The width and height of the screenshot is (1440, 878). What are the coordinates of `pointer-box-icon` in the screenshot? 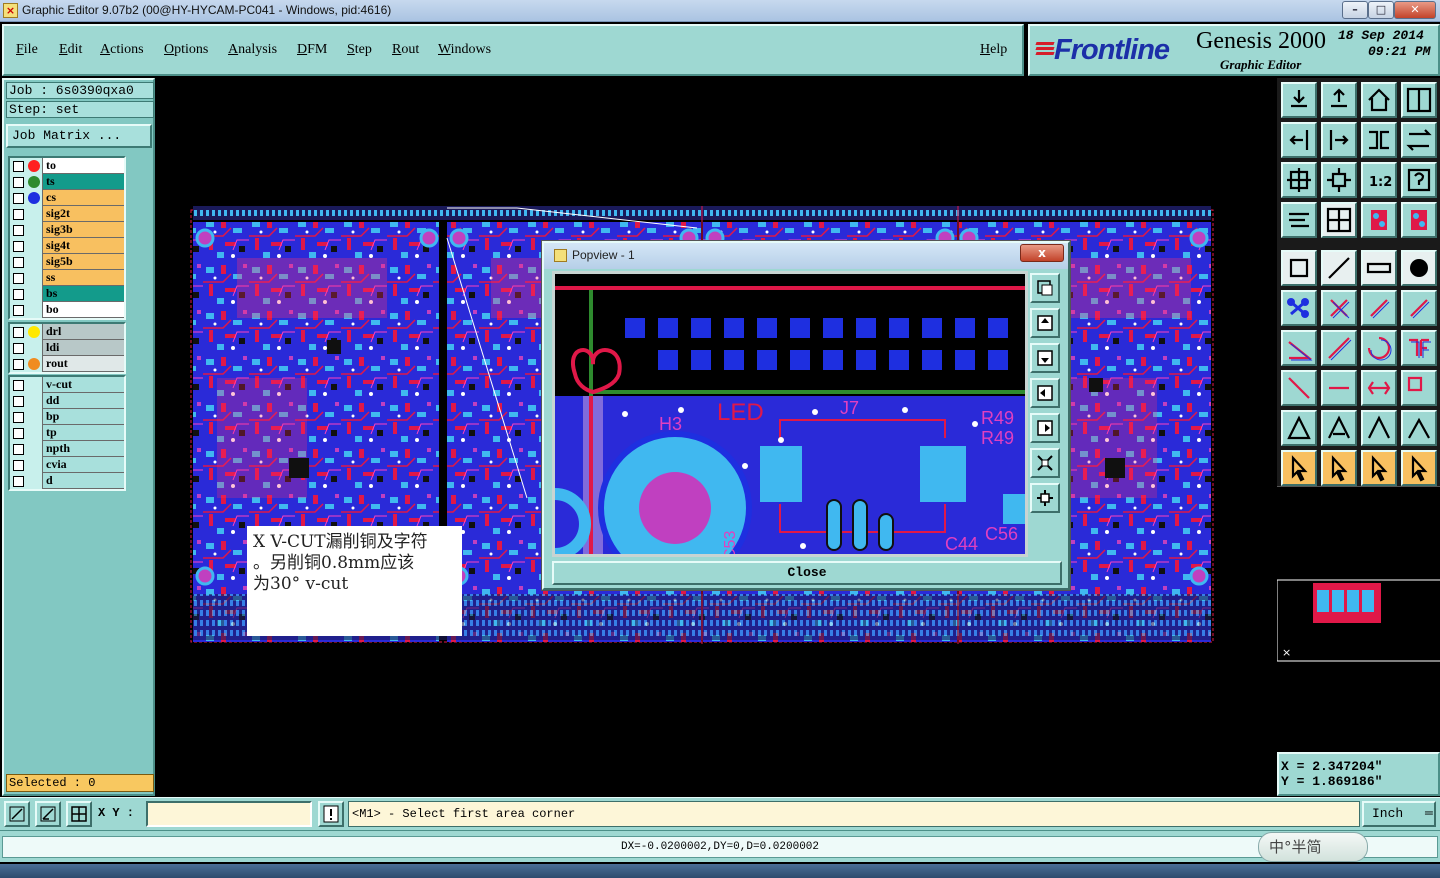 It's located at (1339, 468).